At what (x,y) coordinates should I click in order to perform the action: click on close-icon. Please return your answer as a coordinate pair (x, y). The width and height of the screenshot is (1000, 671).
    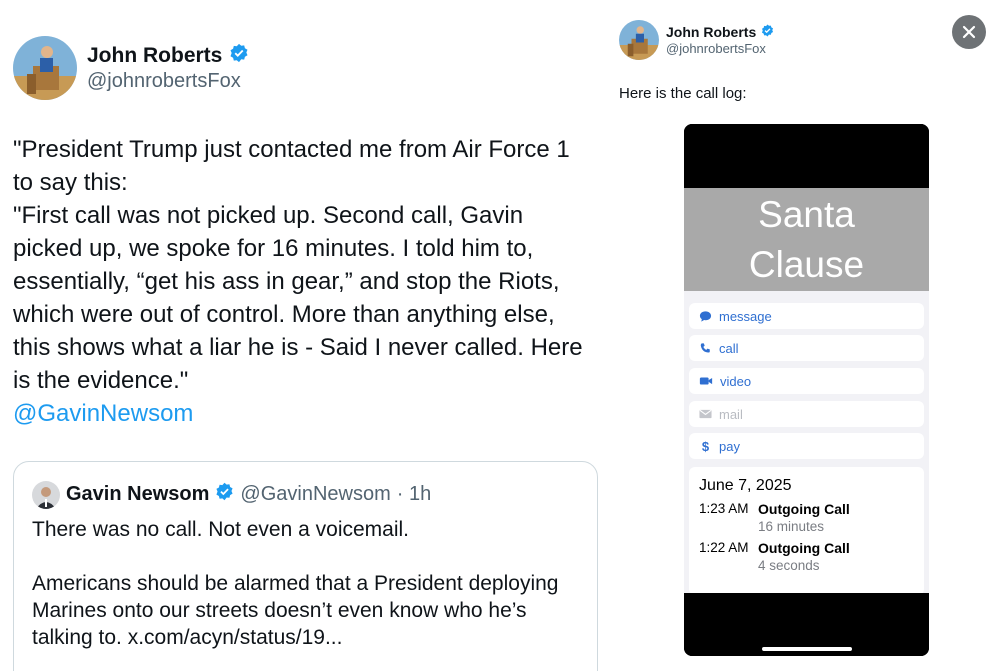
    Looking at the image, I should click on (969, 32).